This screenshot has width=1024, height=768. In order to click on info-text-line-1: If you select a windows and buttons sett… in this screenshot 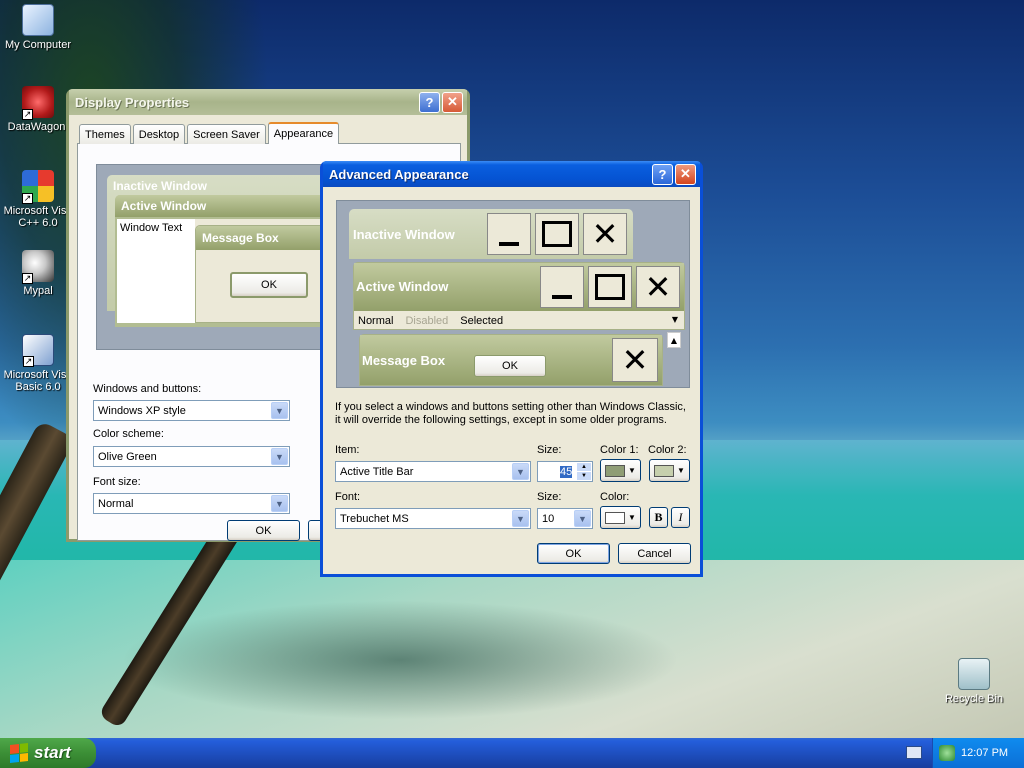, I will do `click(510, 407)`.